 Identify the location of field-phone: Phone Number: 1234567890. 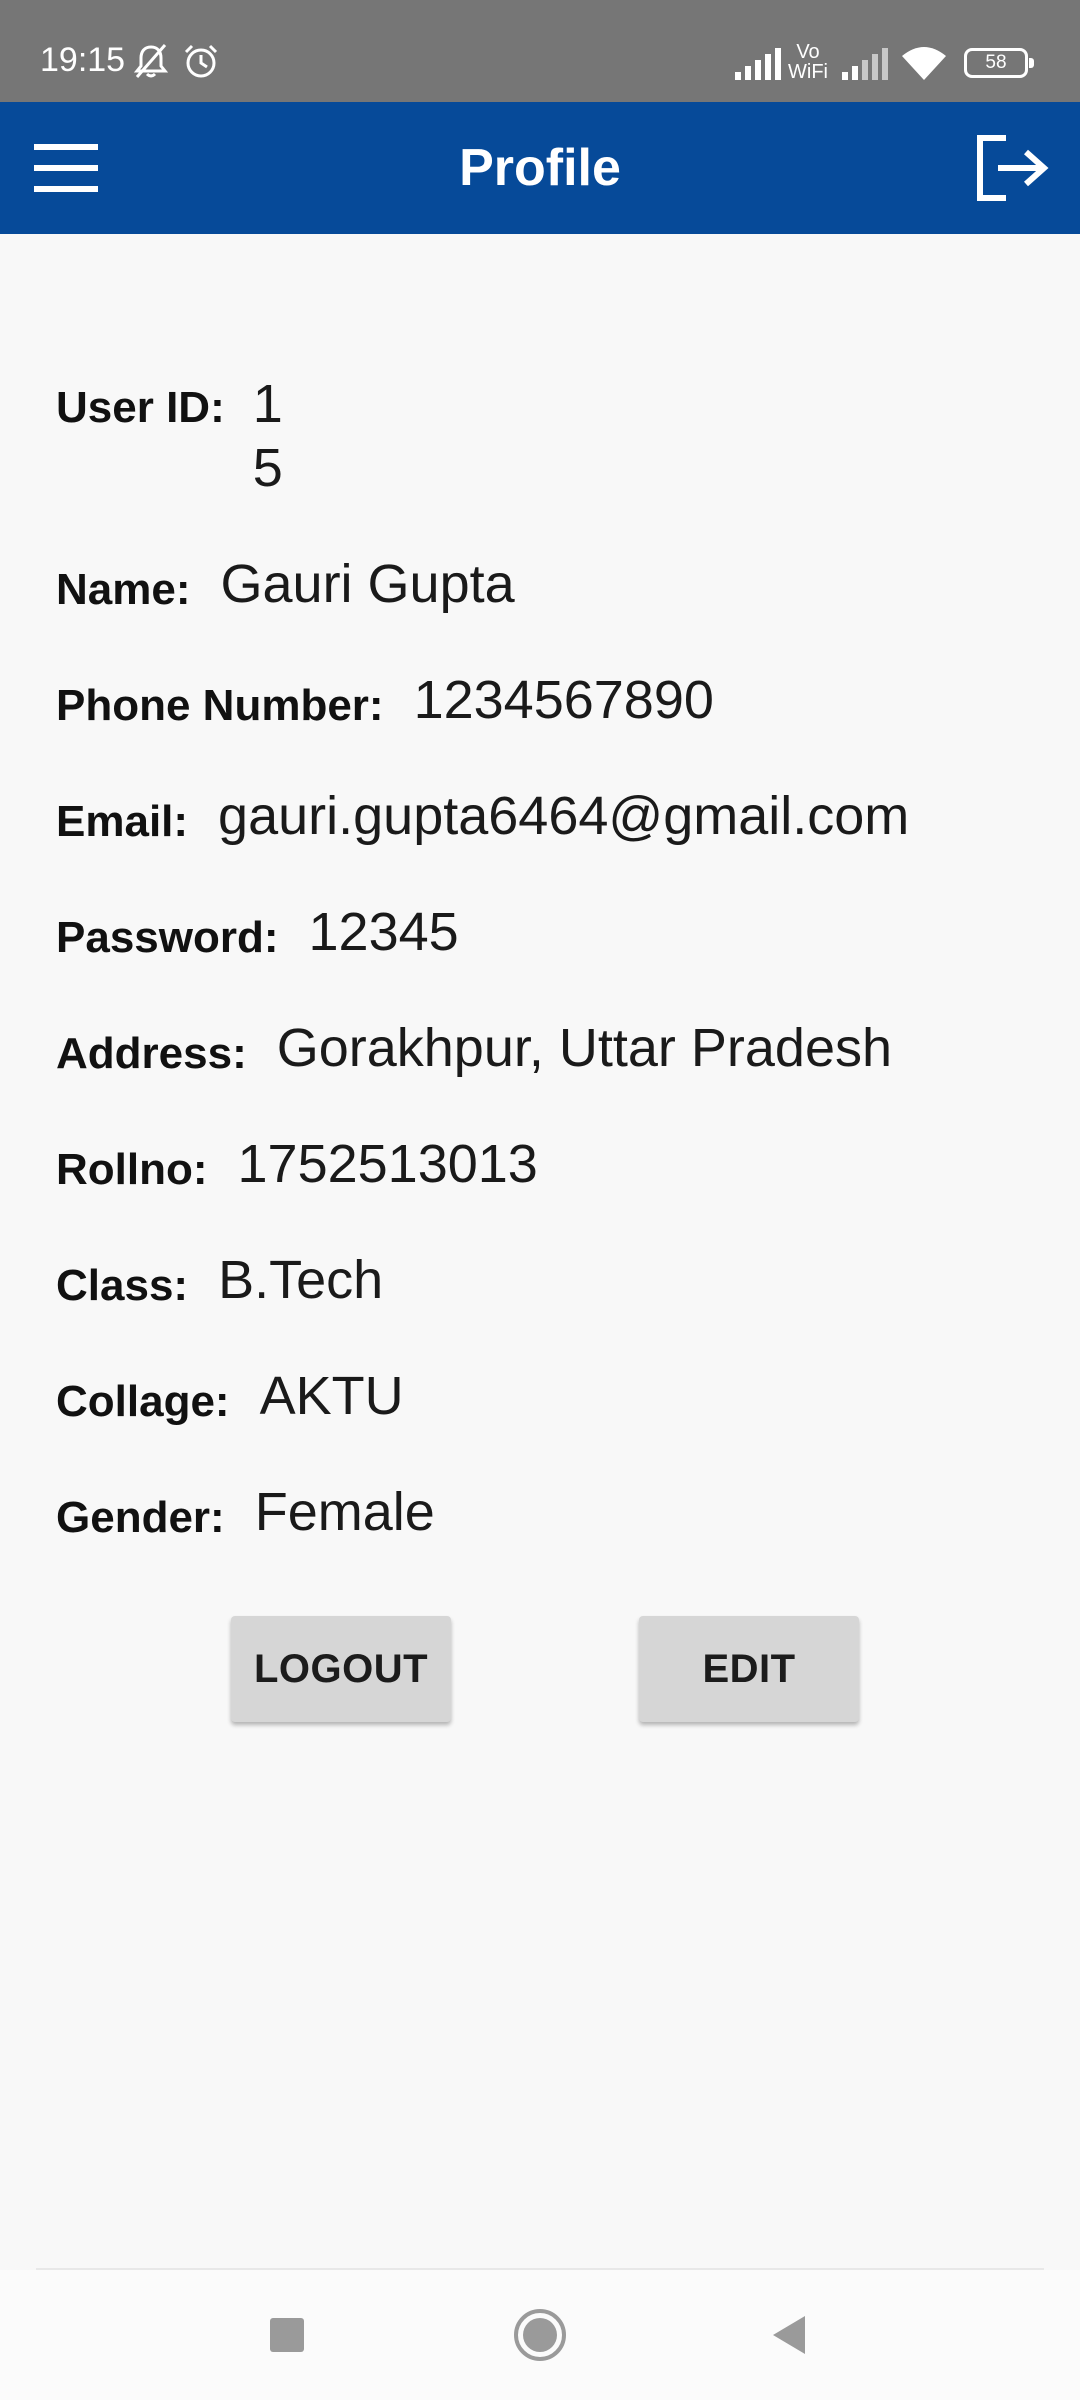
(385, 702).